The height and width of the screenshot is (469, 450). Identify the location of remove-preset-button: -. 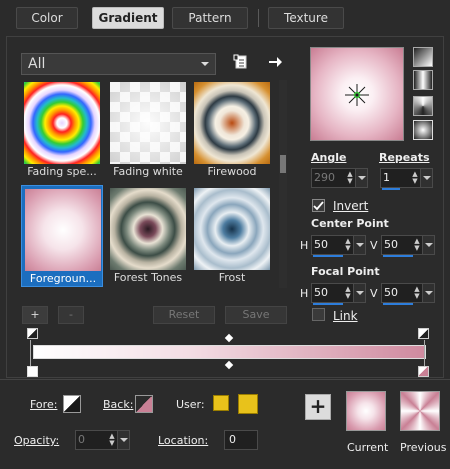
(71, 315).